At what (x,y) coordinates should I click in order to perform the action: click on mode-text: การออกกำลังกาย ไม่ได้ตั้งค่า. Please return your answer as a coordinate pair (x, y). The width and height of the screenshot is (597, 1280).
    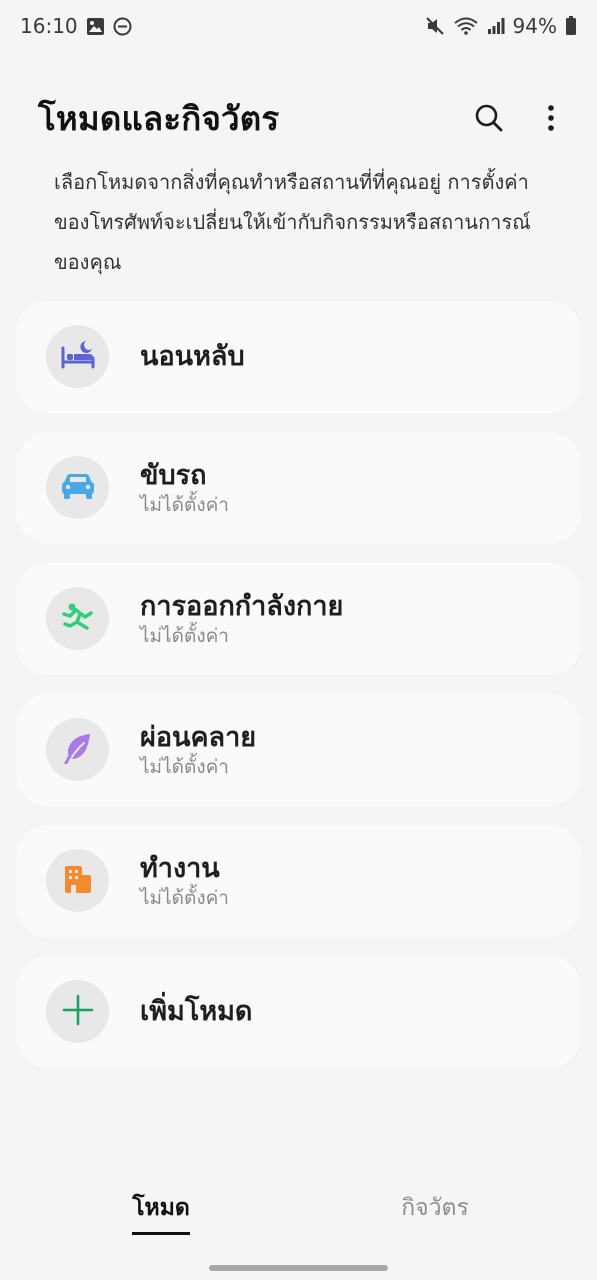
    Looking at the image, I should click on (241, 619).